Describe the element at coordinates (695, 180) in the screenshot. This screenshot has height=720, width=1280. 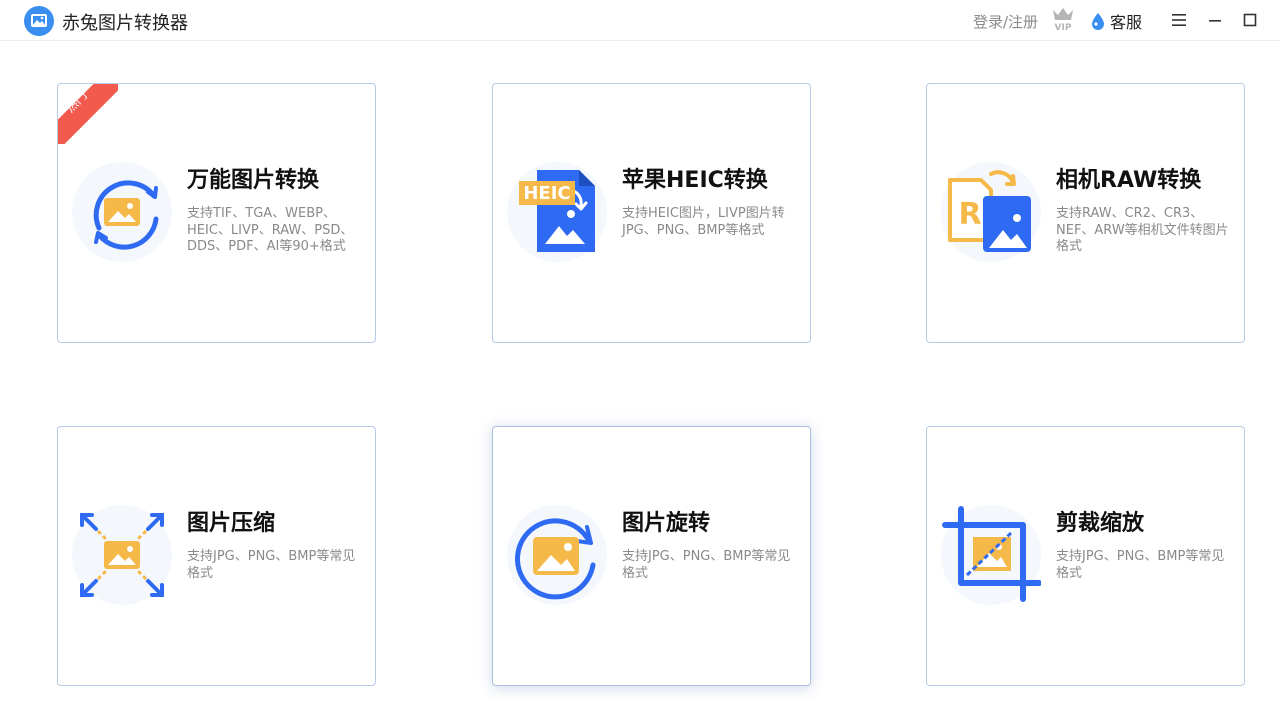
I see `card-title: 苹果HEIC转换` at that location.